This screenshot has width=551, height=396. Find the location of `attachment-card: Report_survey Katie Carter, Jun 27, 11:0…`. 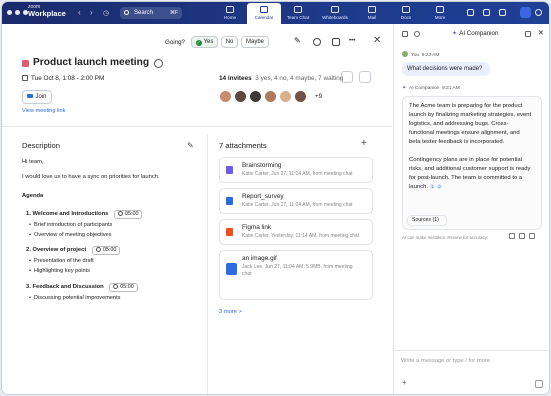

attachment-card: Report_survey Katie Carter, Jun 27, 11:0… is located at coordinates (296, 201).